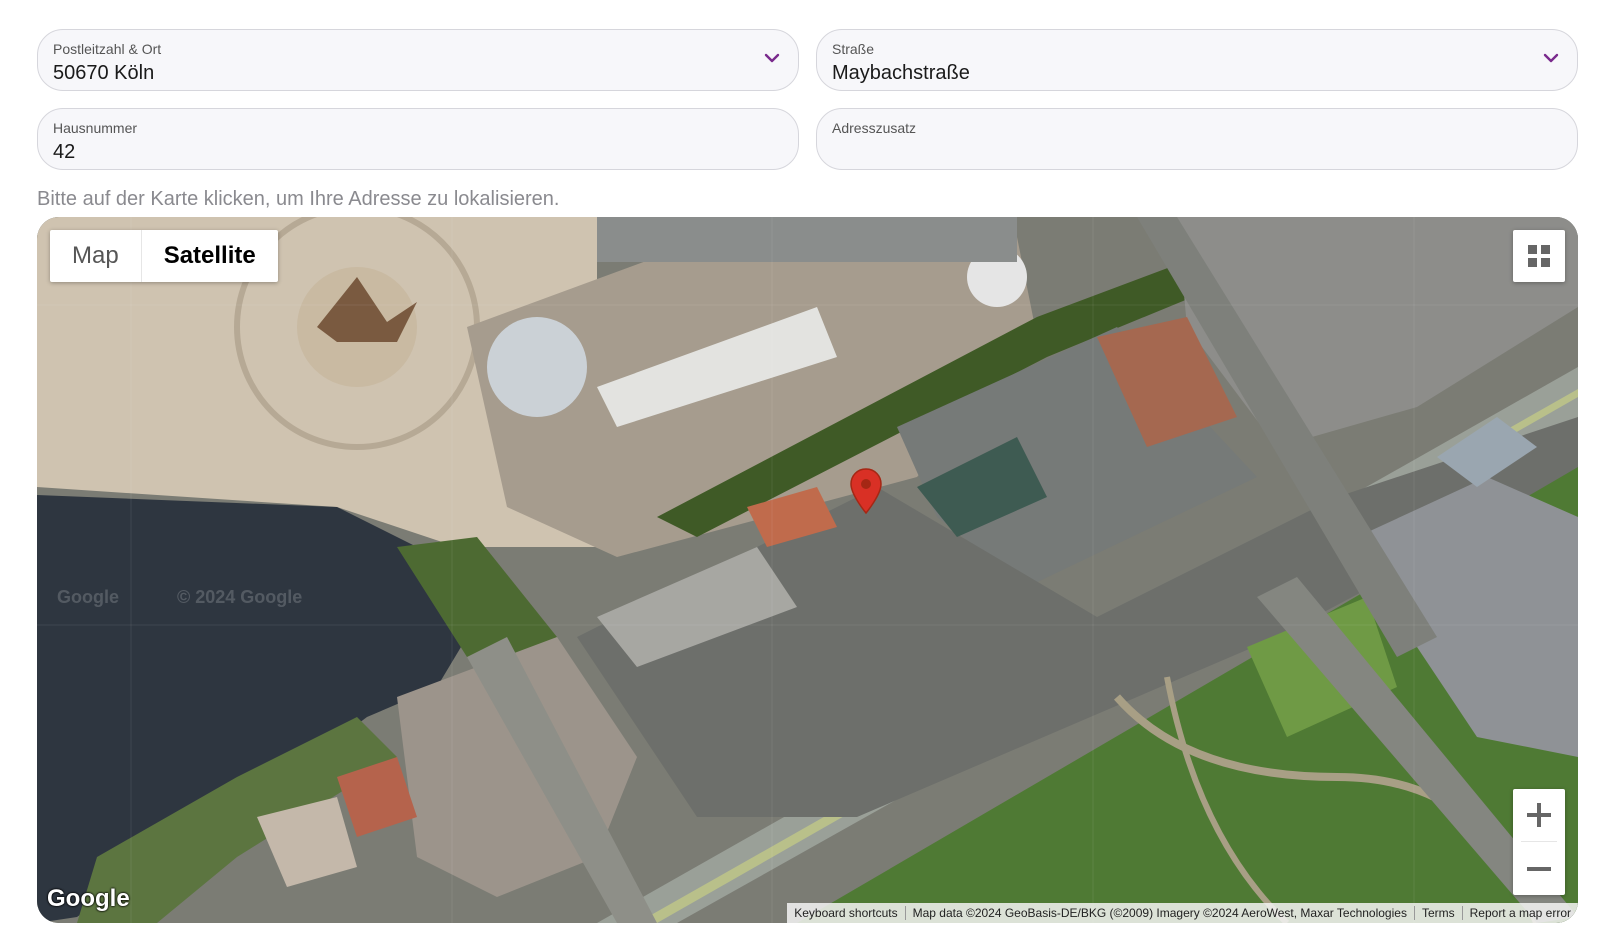 This screenshot has width=1600, height=940. What do you see at coordinates (104, 73) in the screenshot?
I see `postal-city-value: 50670 Köln` at bounding box center [104, 73].